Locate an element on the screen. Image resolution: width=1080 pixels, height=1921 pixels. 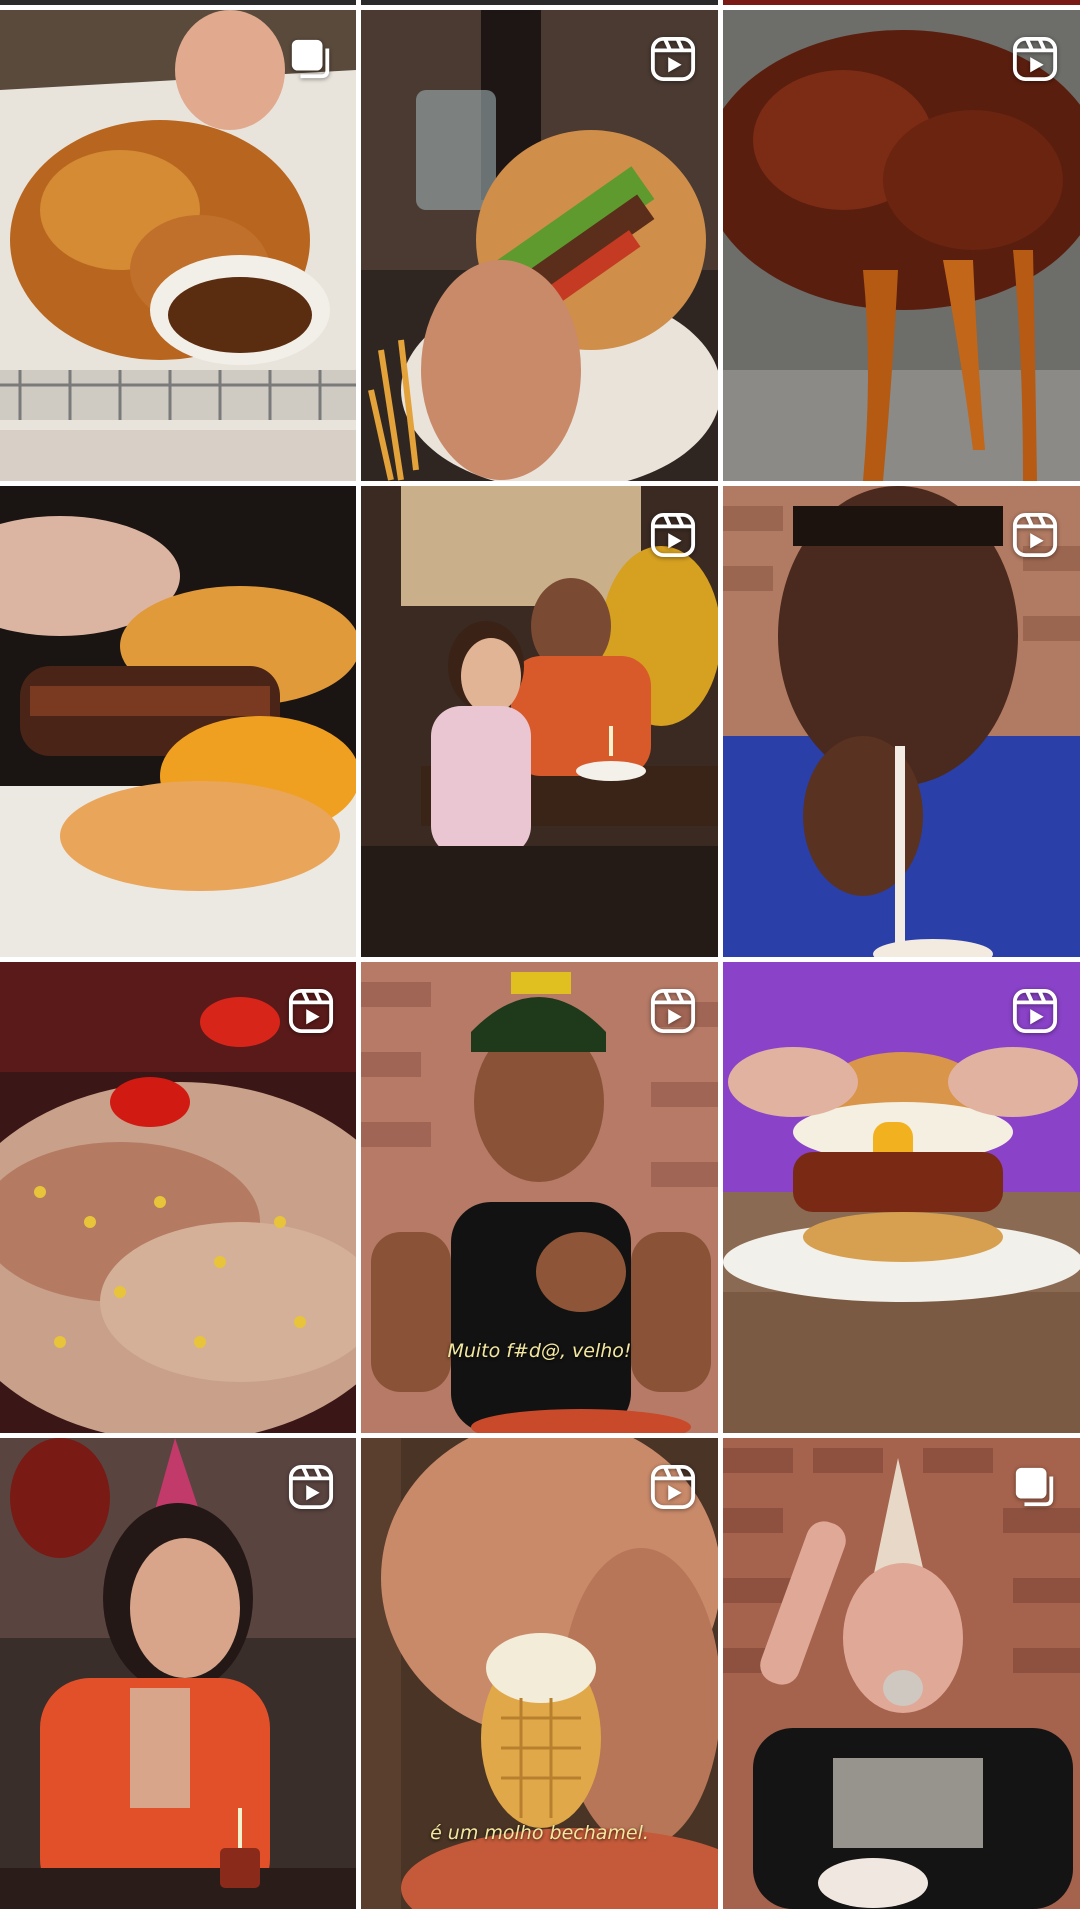
post-tile-pulled-pork is located at coordinates (178, 1197).